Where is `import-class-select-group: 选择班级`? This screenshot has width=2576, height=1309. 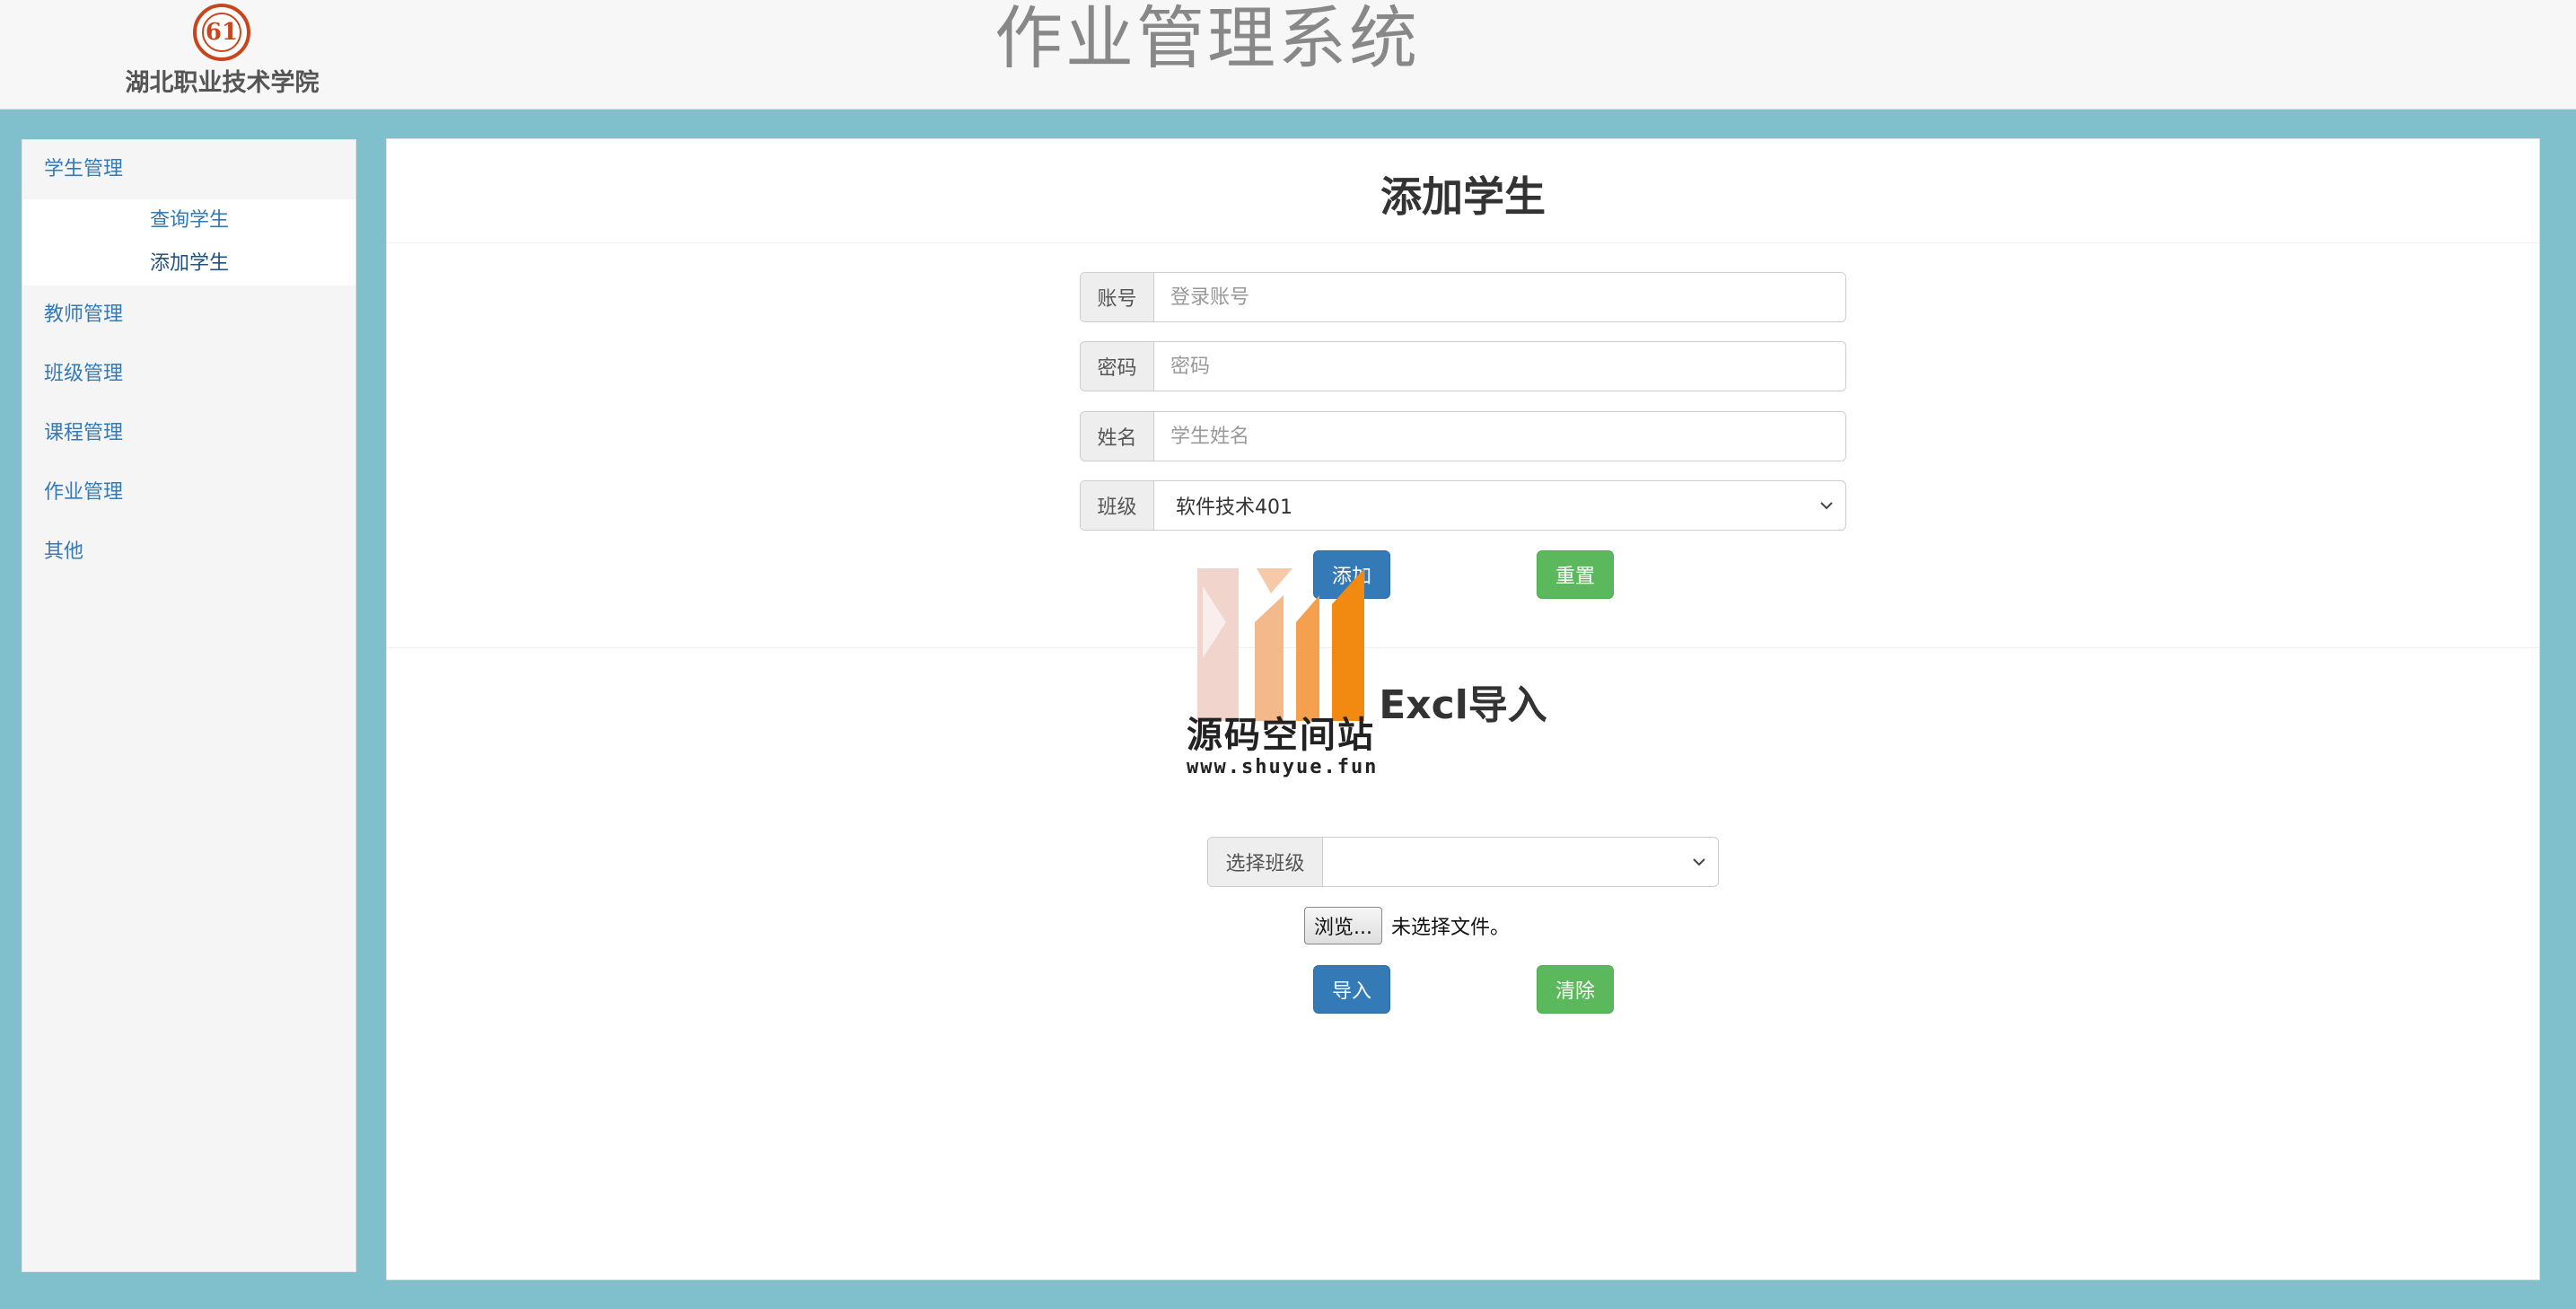 import-class-select-group: 选择班级 is located at coordinates (1463, 862).